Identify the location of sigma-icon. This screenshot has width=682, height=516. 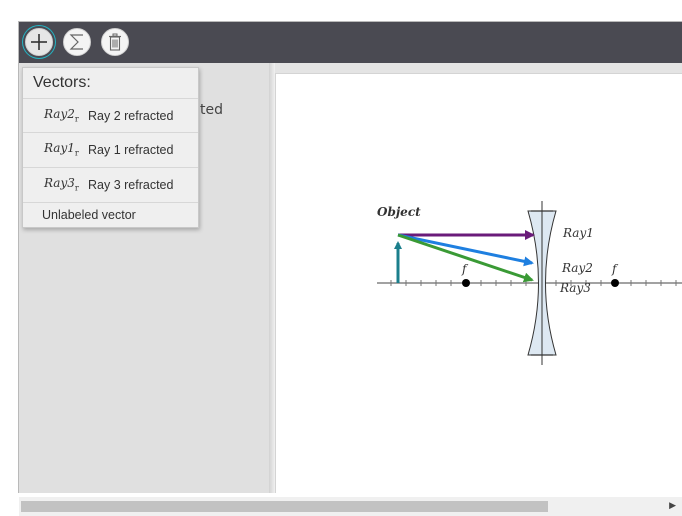
(76, 42).